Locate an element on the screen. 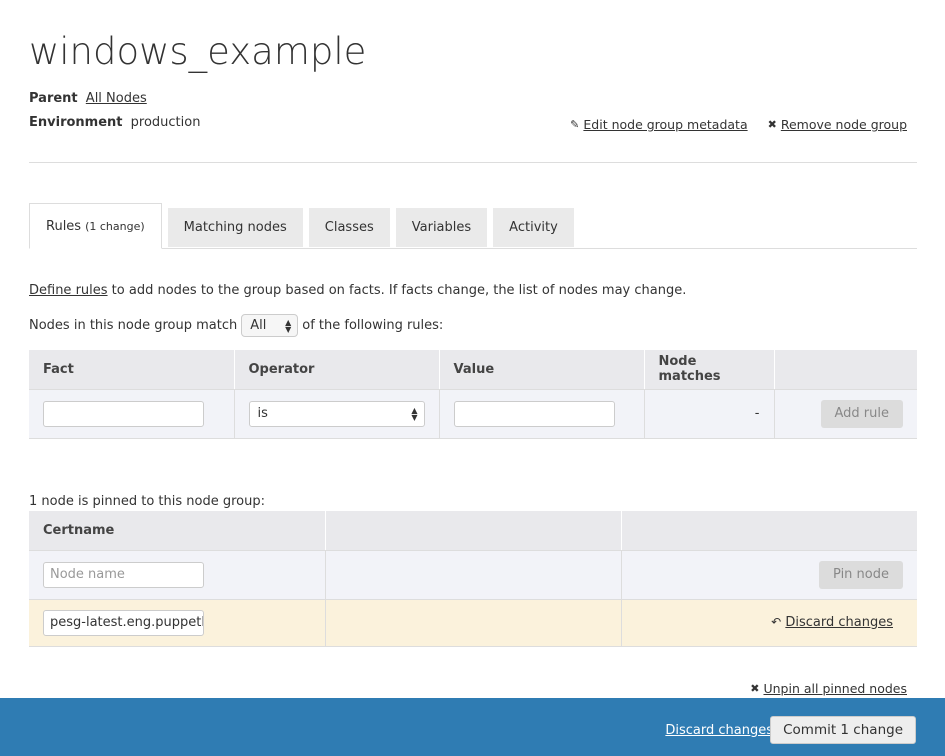 This screenshot has height=756, width=945. match-suffix: of the following rules: is located at coordinates (373, 325).